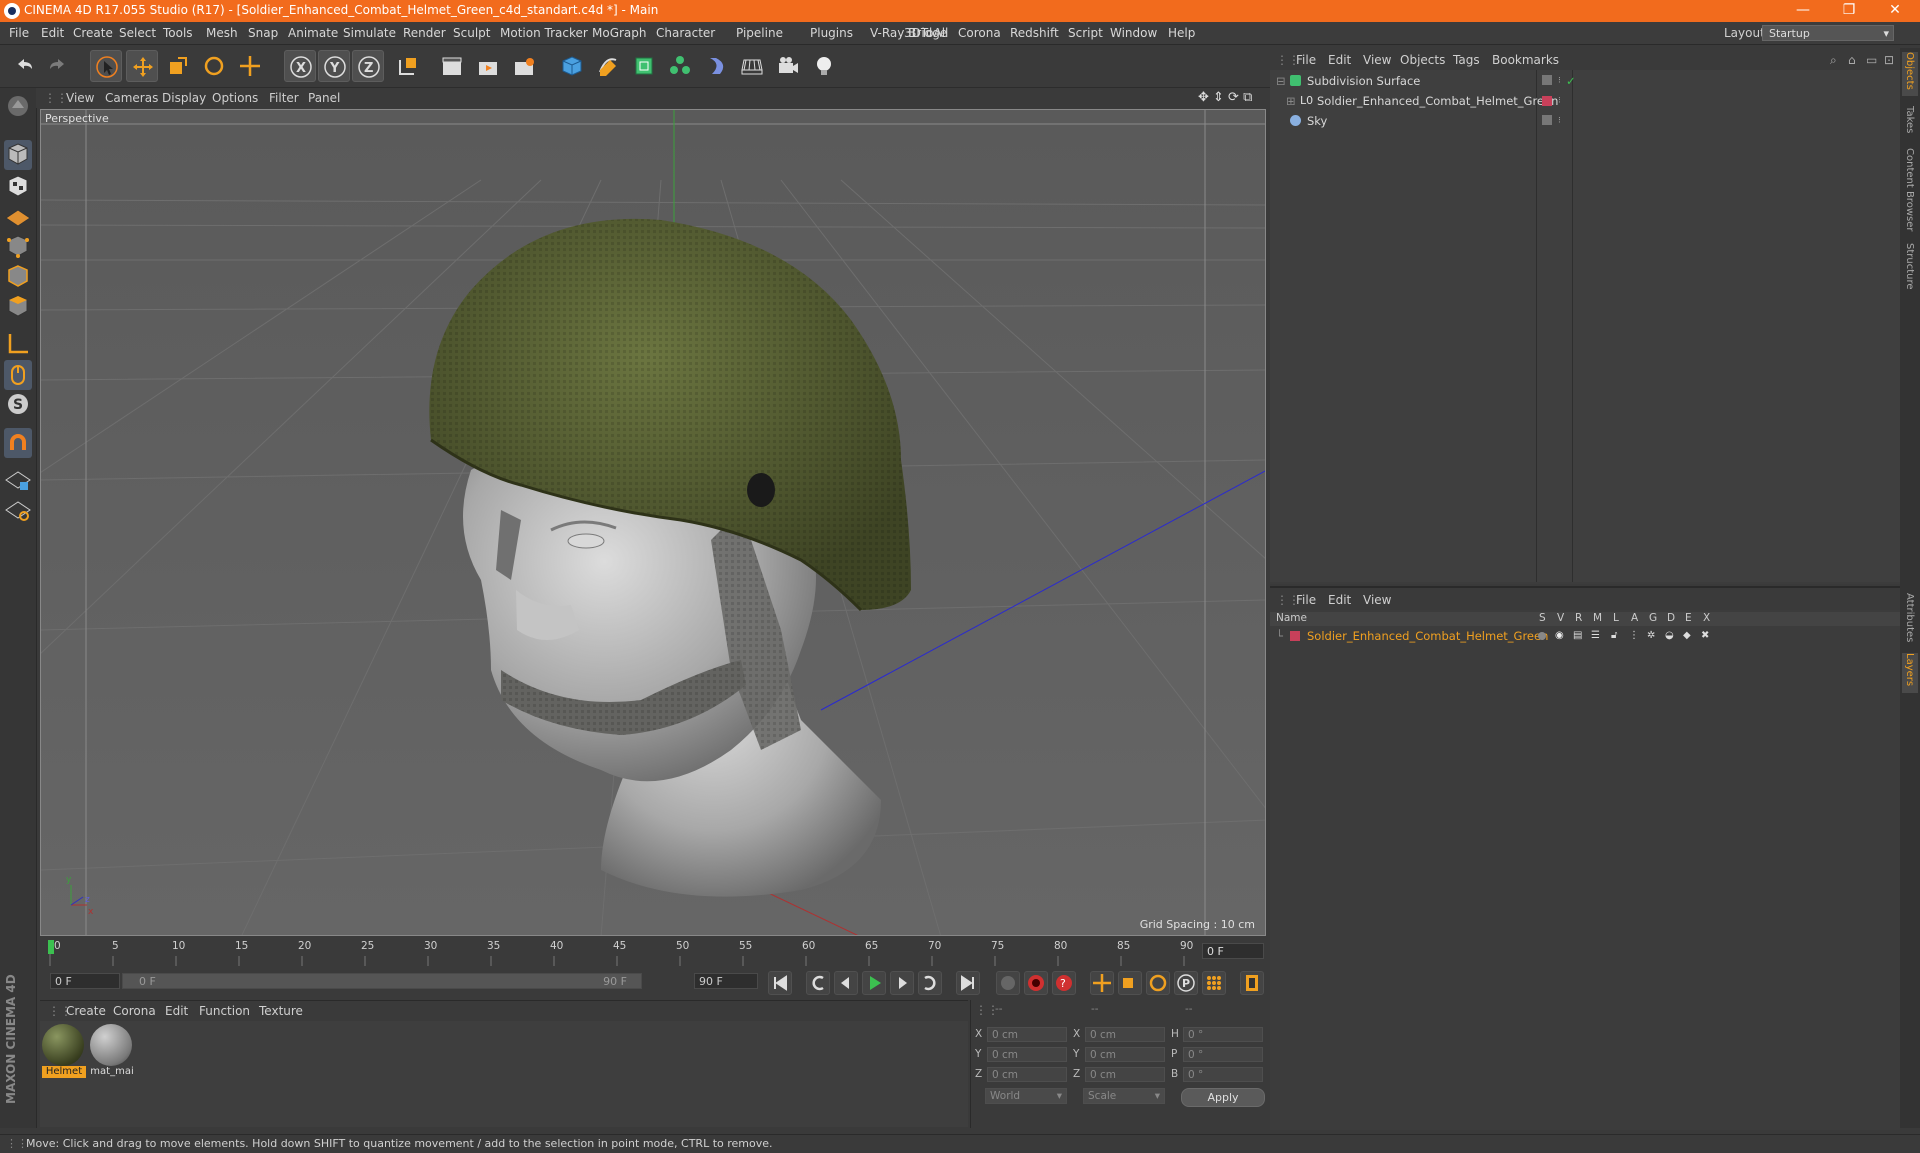  I want to click on pos-x-field: 0 cm, so click(1027, 1034).